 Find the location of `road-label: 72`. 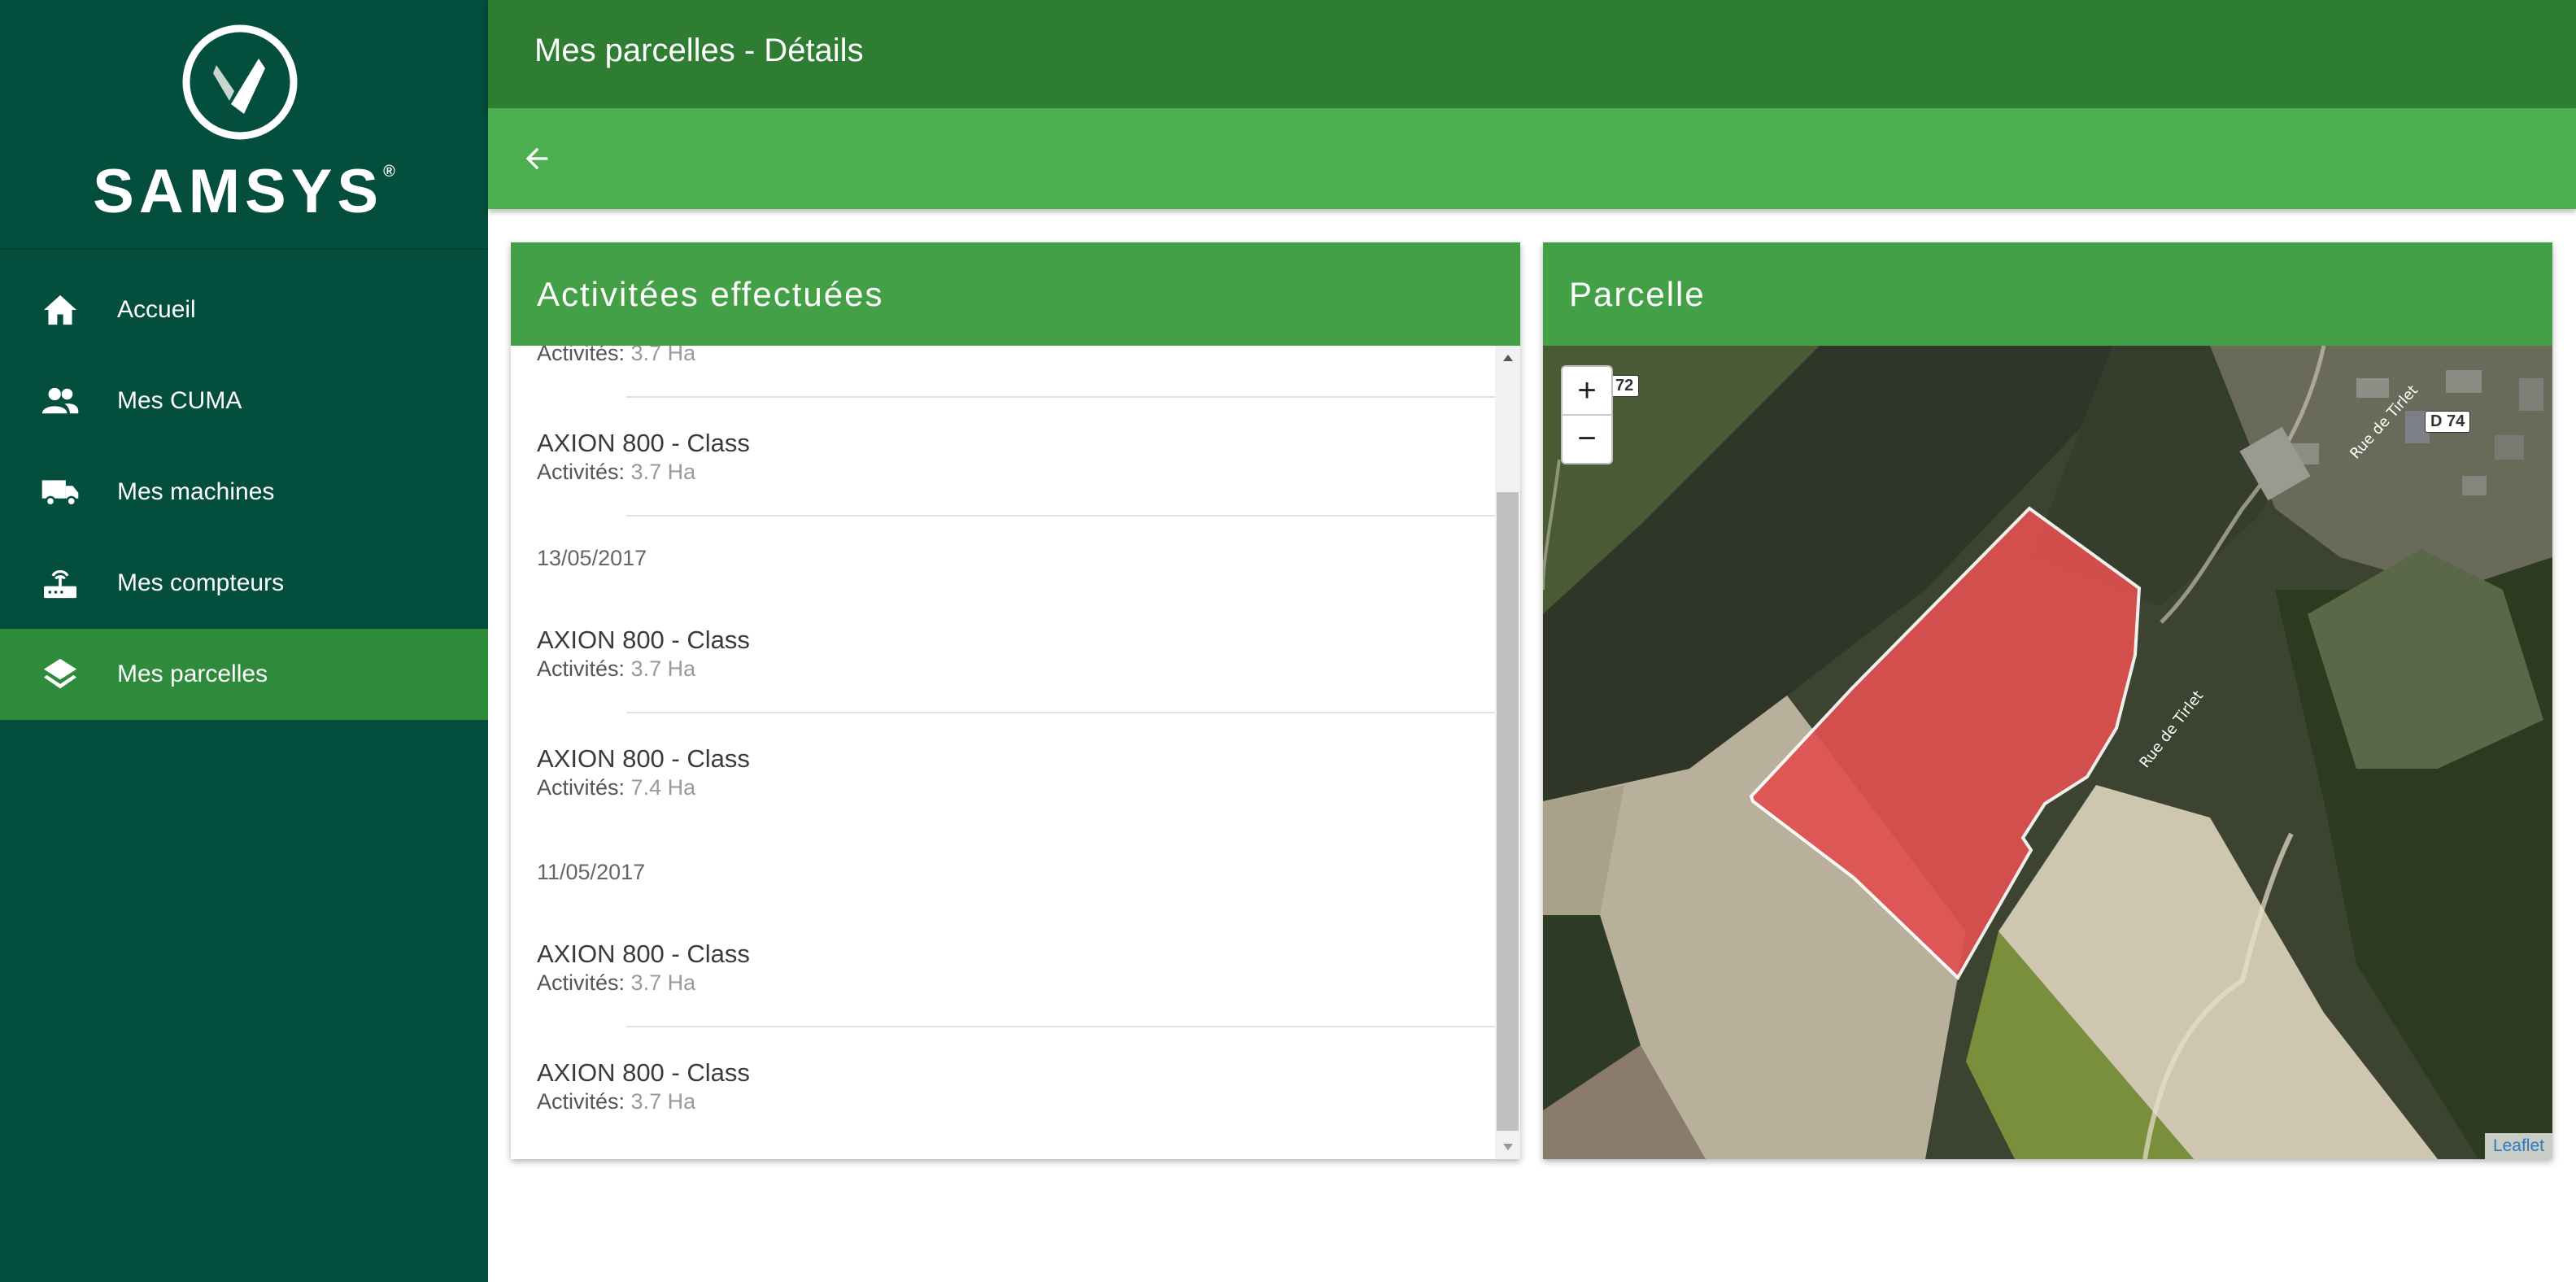

road-label: 72 is located at coordinates (1625, 386).